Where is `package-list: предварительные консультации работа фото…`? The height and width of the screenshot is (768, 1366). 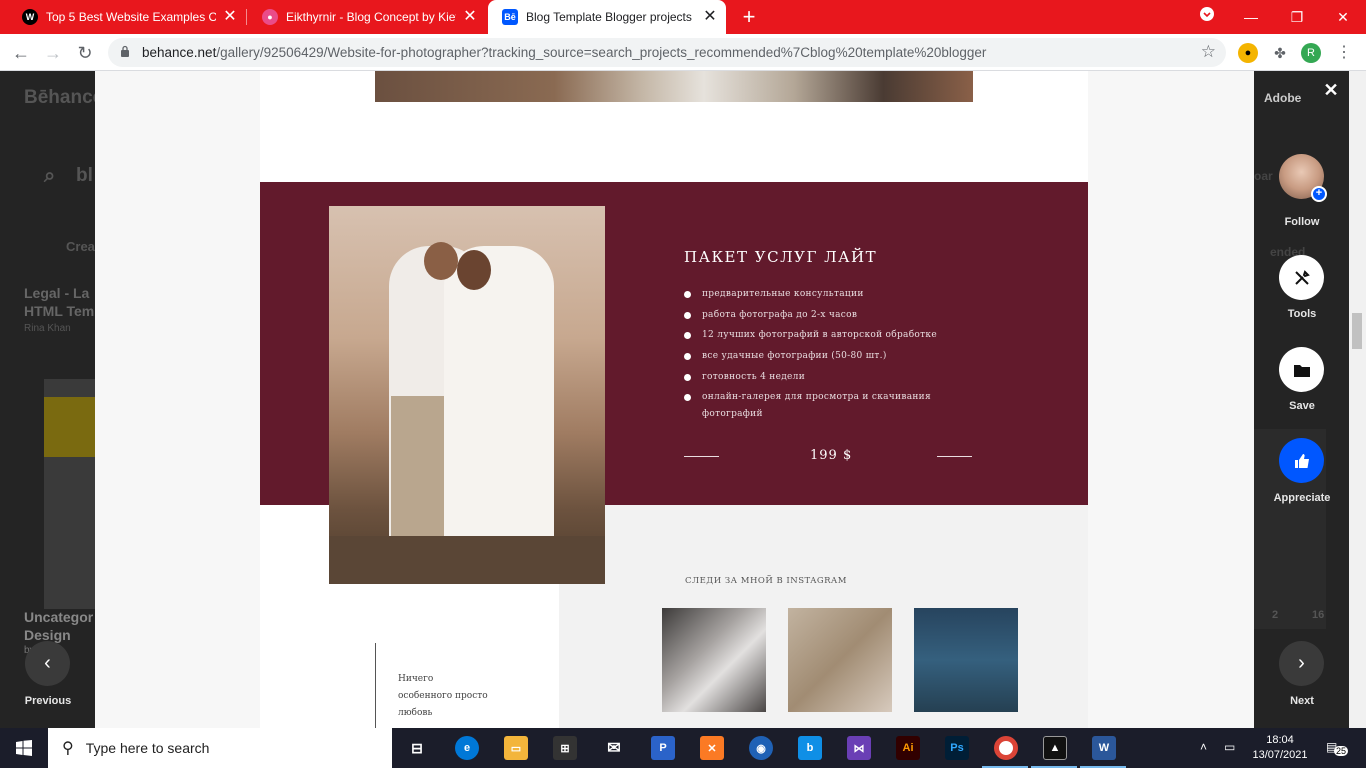
package-list: предварительные консультации работа фото… is located at coordinates (819, 356).